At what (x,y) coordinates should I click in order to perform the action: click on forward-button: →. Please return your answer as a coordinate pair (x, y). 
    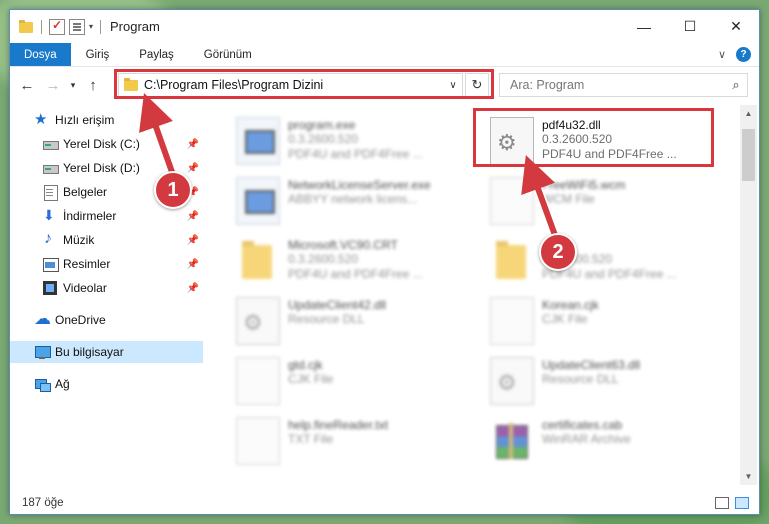
    Looking at the image, I should click on (53, 85).